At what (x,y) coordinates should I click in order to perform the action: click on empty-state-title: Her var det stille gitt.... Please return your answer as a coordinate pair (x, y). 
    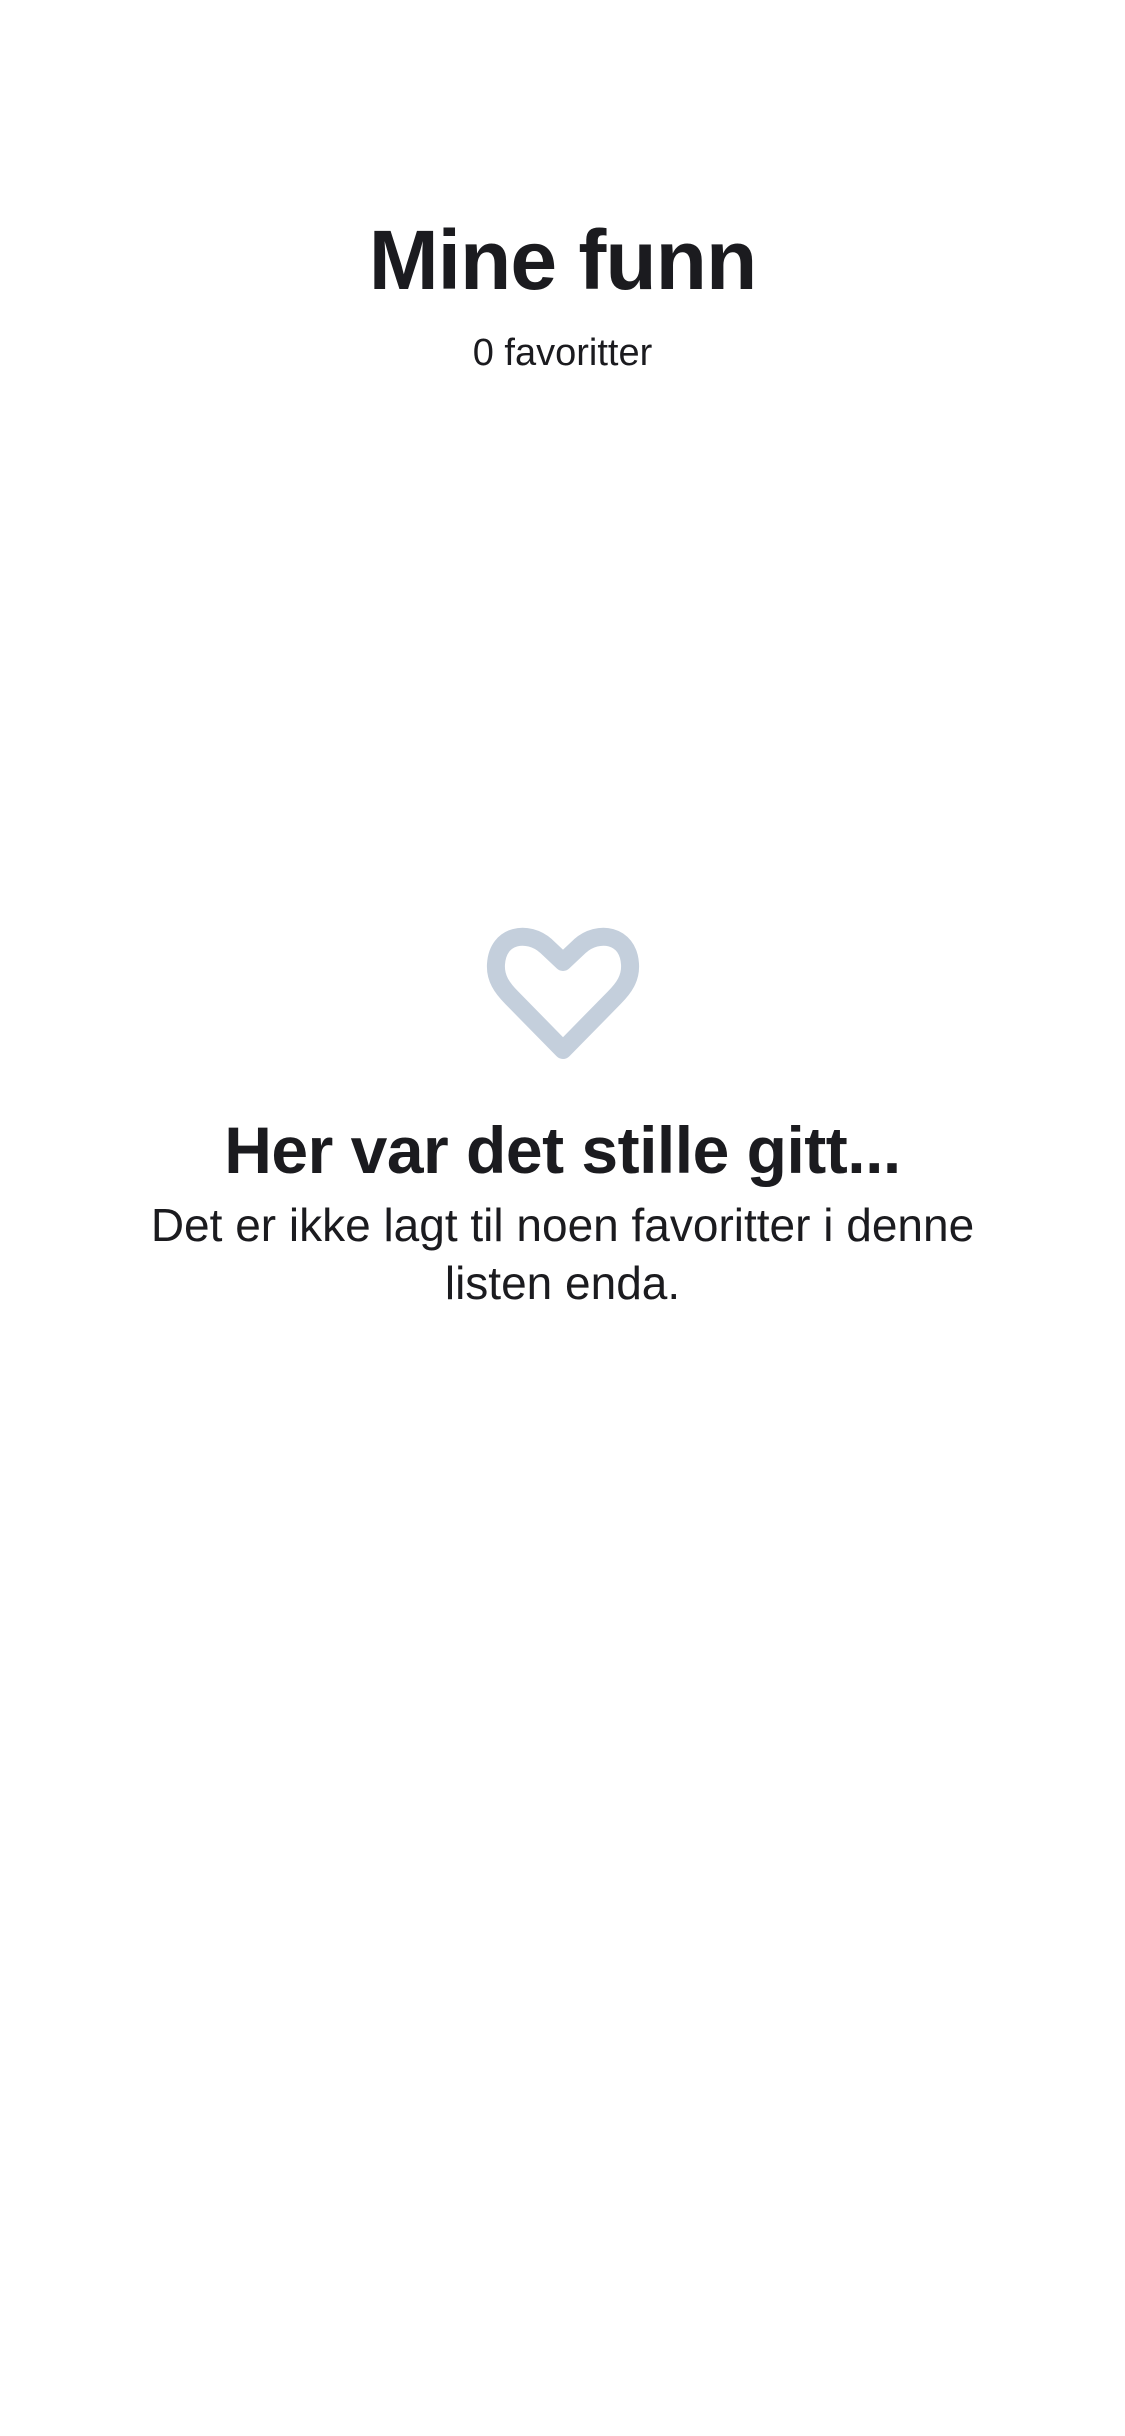
    Looking at the image, I should click on (562, 1150).